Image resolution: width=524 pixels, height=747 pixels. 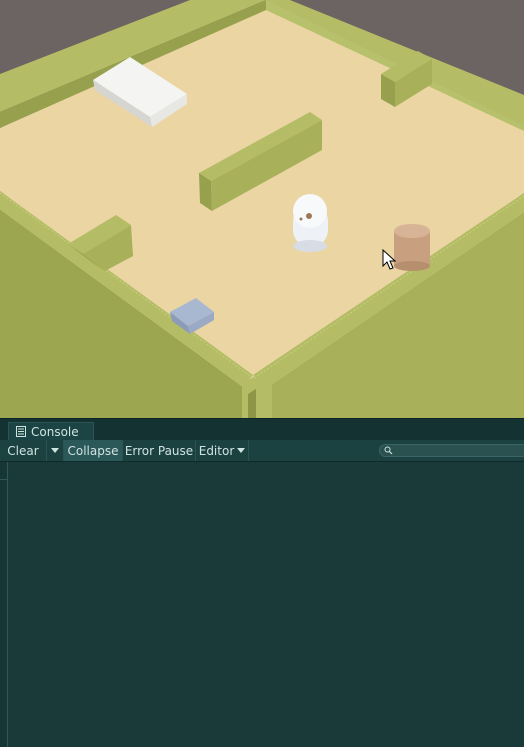 What do you see at coordinates (310, 223) in the screenshot?
I see `player-capsule` at bounding box center [310, 223].